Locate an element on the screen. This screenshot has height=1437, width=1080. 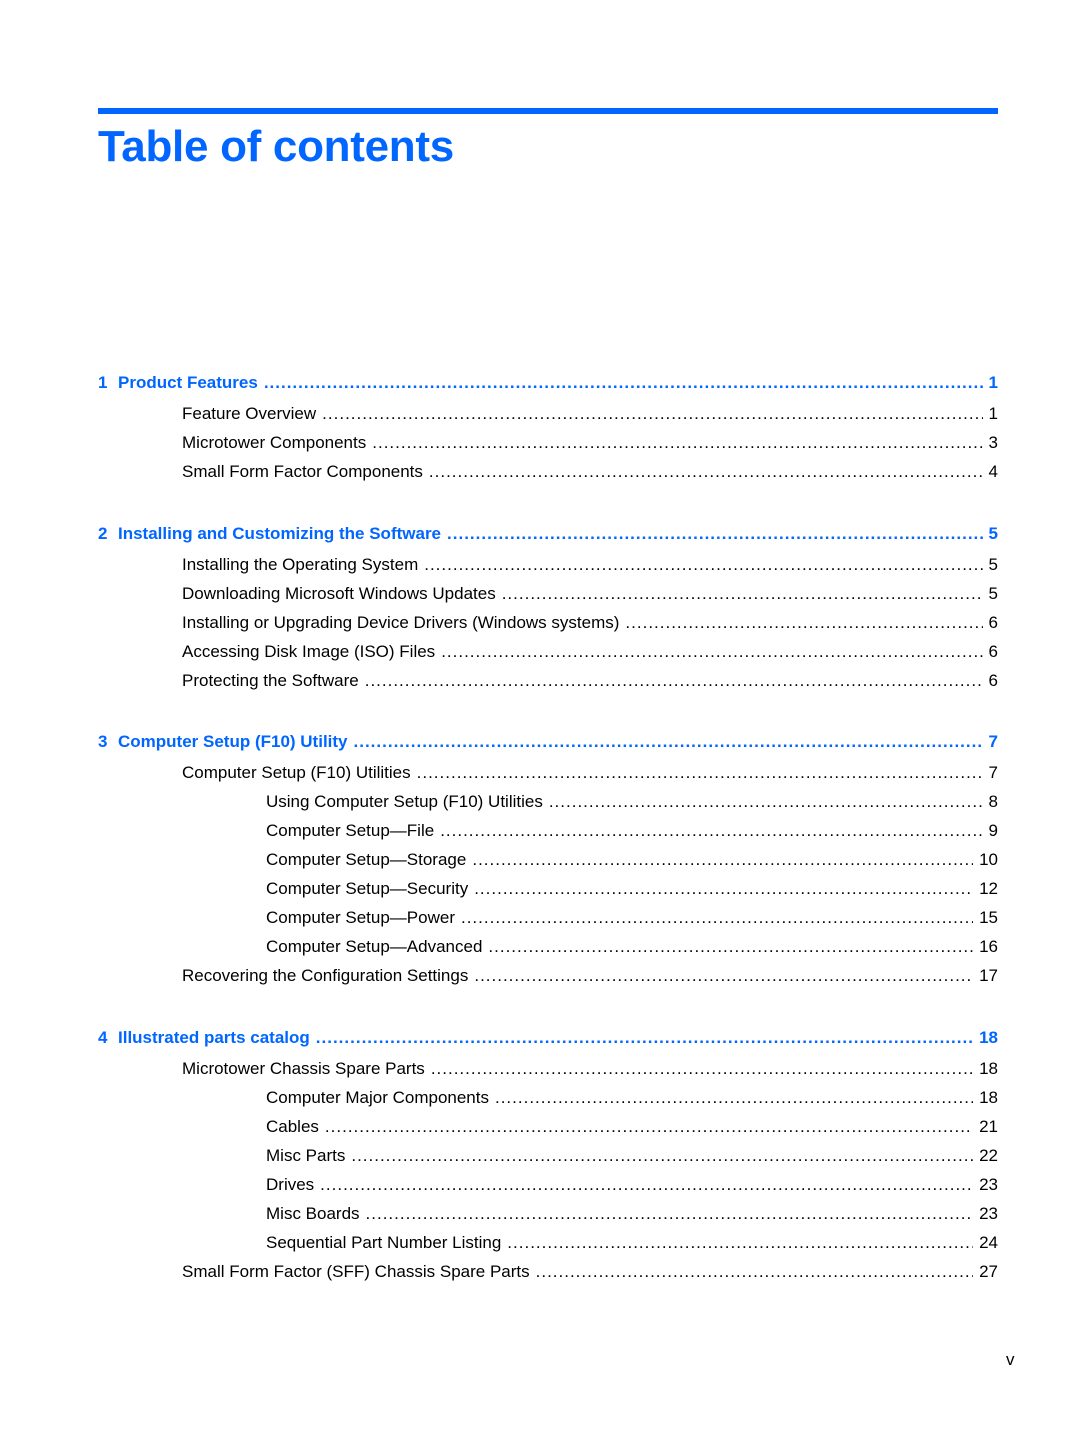
entry-title: Computer Setup—Advanced is located at coordinates (374, 946).